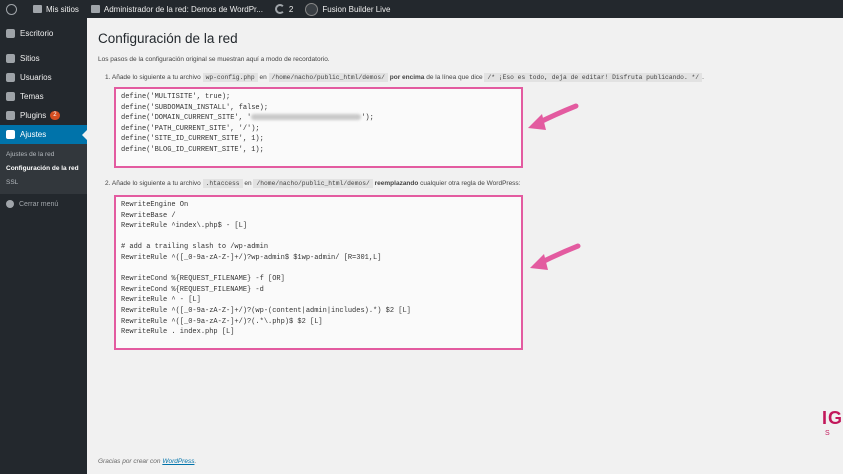  I want to click on sidebar-item-label: Escritorio, so click(37, 33).